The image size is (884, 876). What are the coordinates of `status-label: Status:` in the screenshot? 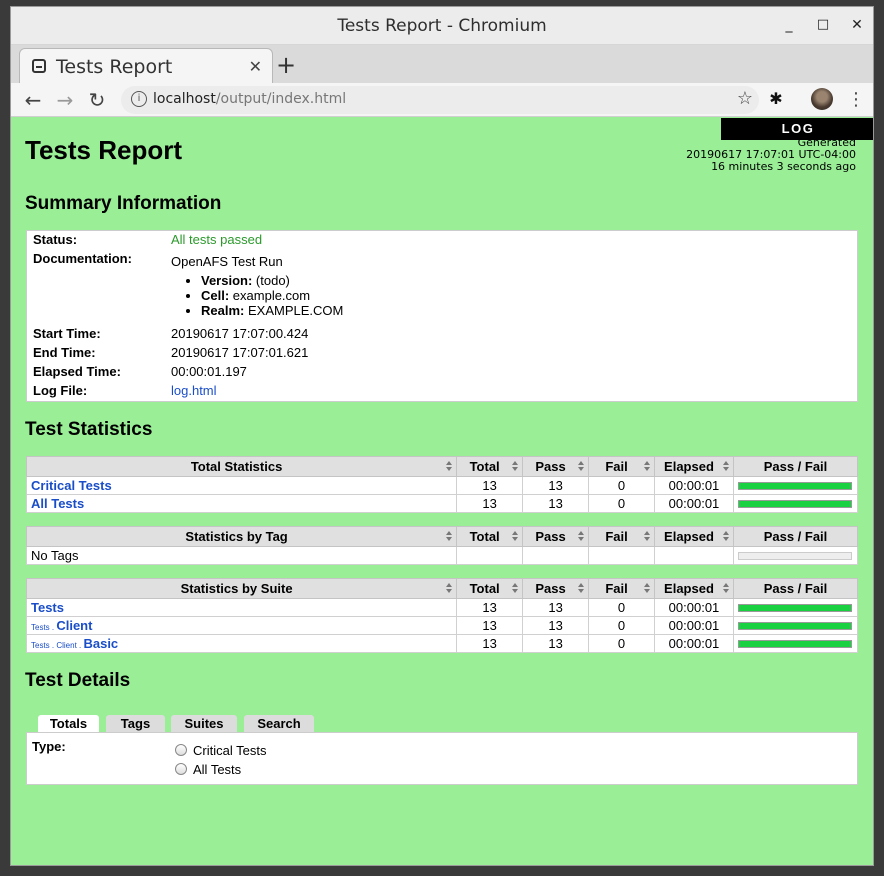 It's located at (55, 239).